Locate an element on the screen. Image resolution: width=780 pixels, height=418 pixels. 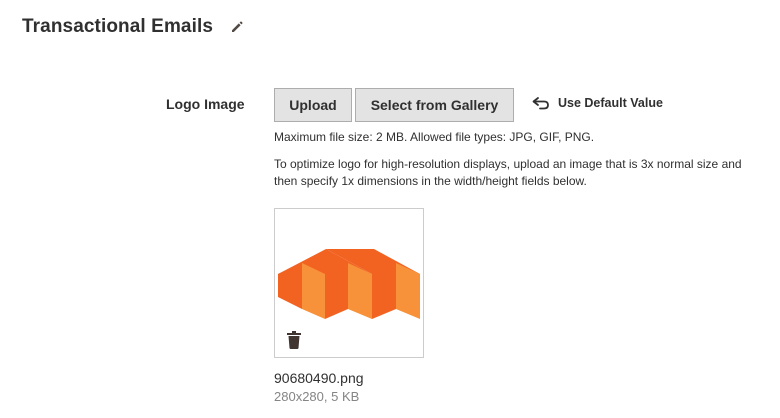
page-title: Transactional Emails is located at coordinates (118, 26).